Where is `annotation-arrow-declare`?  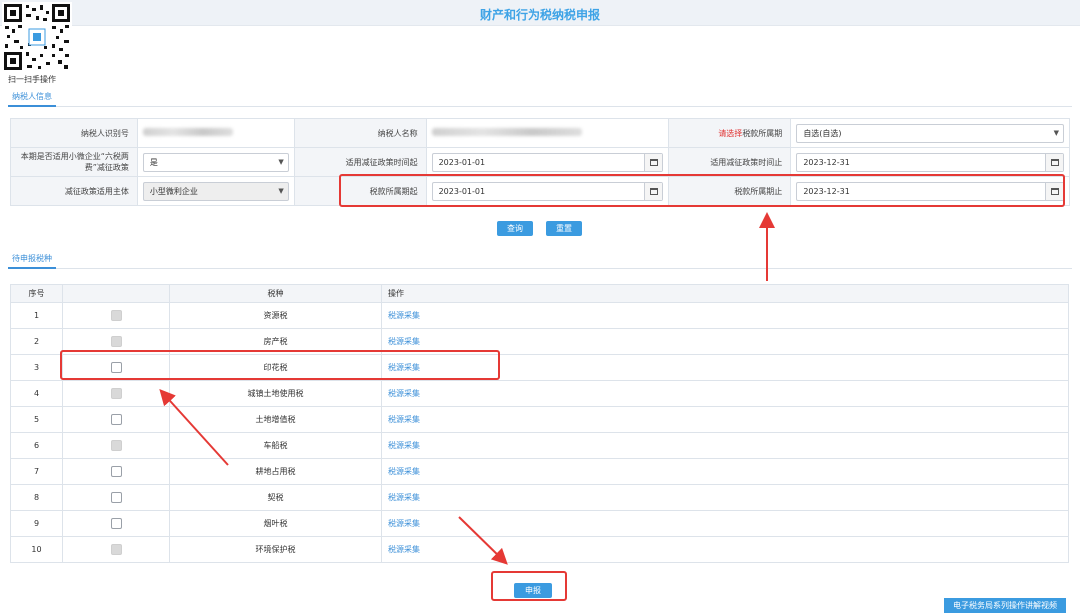
annotation-arrow-declare is located at coordinates (483, 540).